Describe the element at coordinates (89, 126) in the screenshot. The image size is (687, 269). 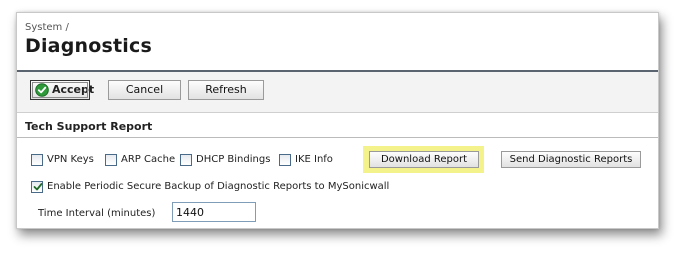
I see `section-title: Tech Support Report` at that location.